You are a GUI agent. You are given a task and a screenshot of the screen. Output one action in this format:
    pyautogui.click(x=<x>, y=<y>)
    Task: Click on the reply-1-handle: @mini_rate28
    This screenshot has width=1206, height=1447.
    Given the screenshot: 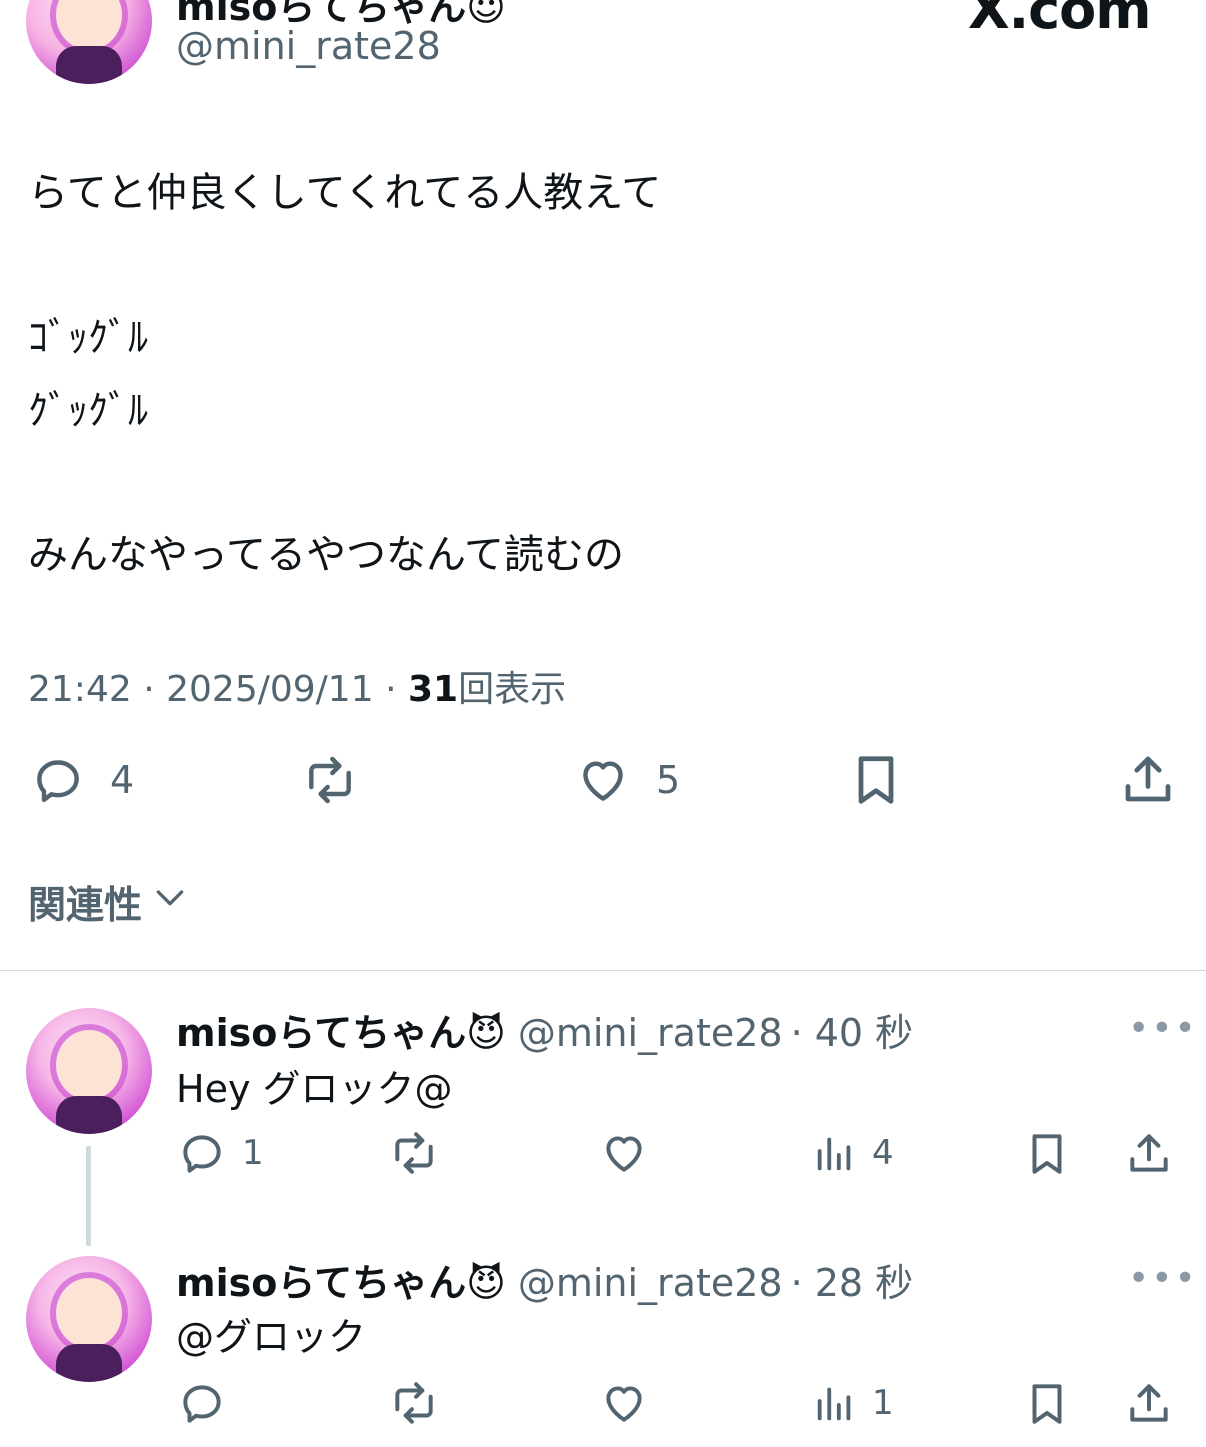 What is the action you would take?
    pyautogui.click(x=650, y=1033)
    